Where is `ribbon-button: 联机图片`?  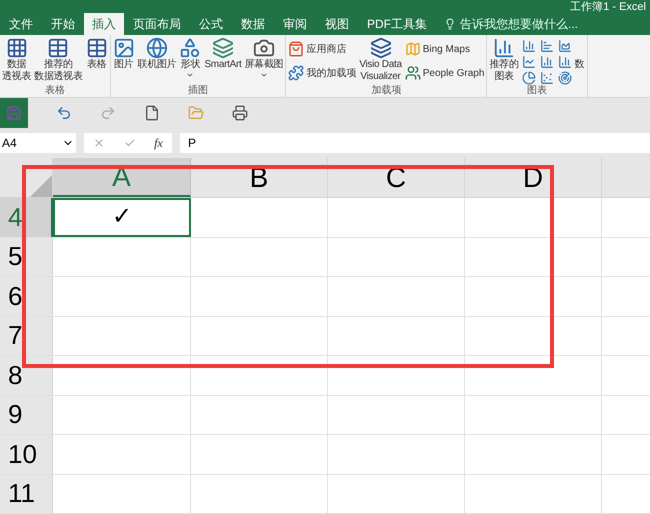
ribbon-button: 联机图片 is located at coordinates (157, 54).